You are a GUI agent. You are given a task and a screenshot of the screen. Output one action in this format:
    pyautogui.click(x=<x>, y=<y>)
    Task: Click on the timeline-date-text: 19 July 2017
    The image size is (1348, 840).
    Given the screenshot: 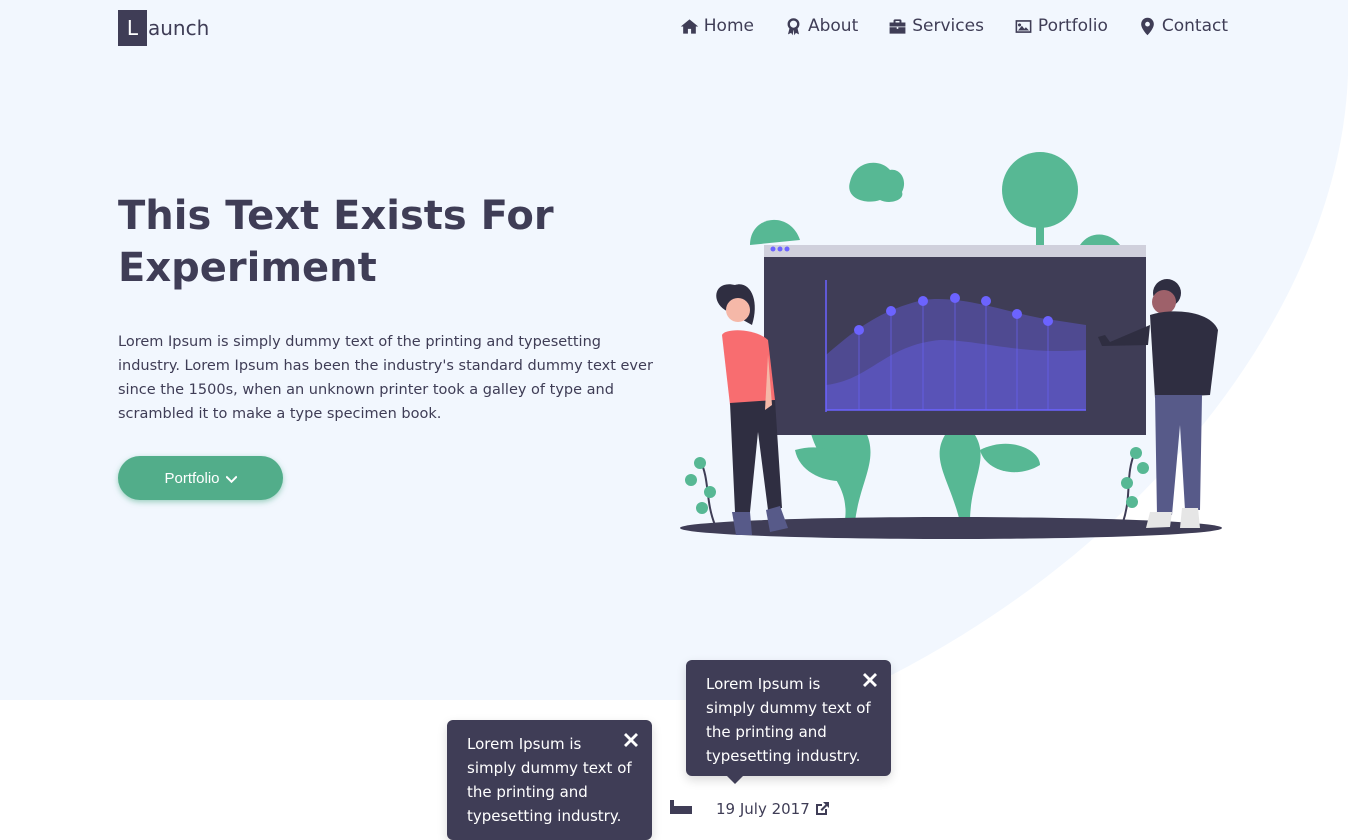 What is the action you would take?
    pyautogui.click(x=763, y=809)
    